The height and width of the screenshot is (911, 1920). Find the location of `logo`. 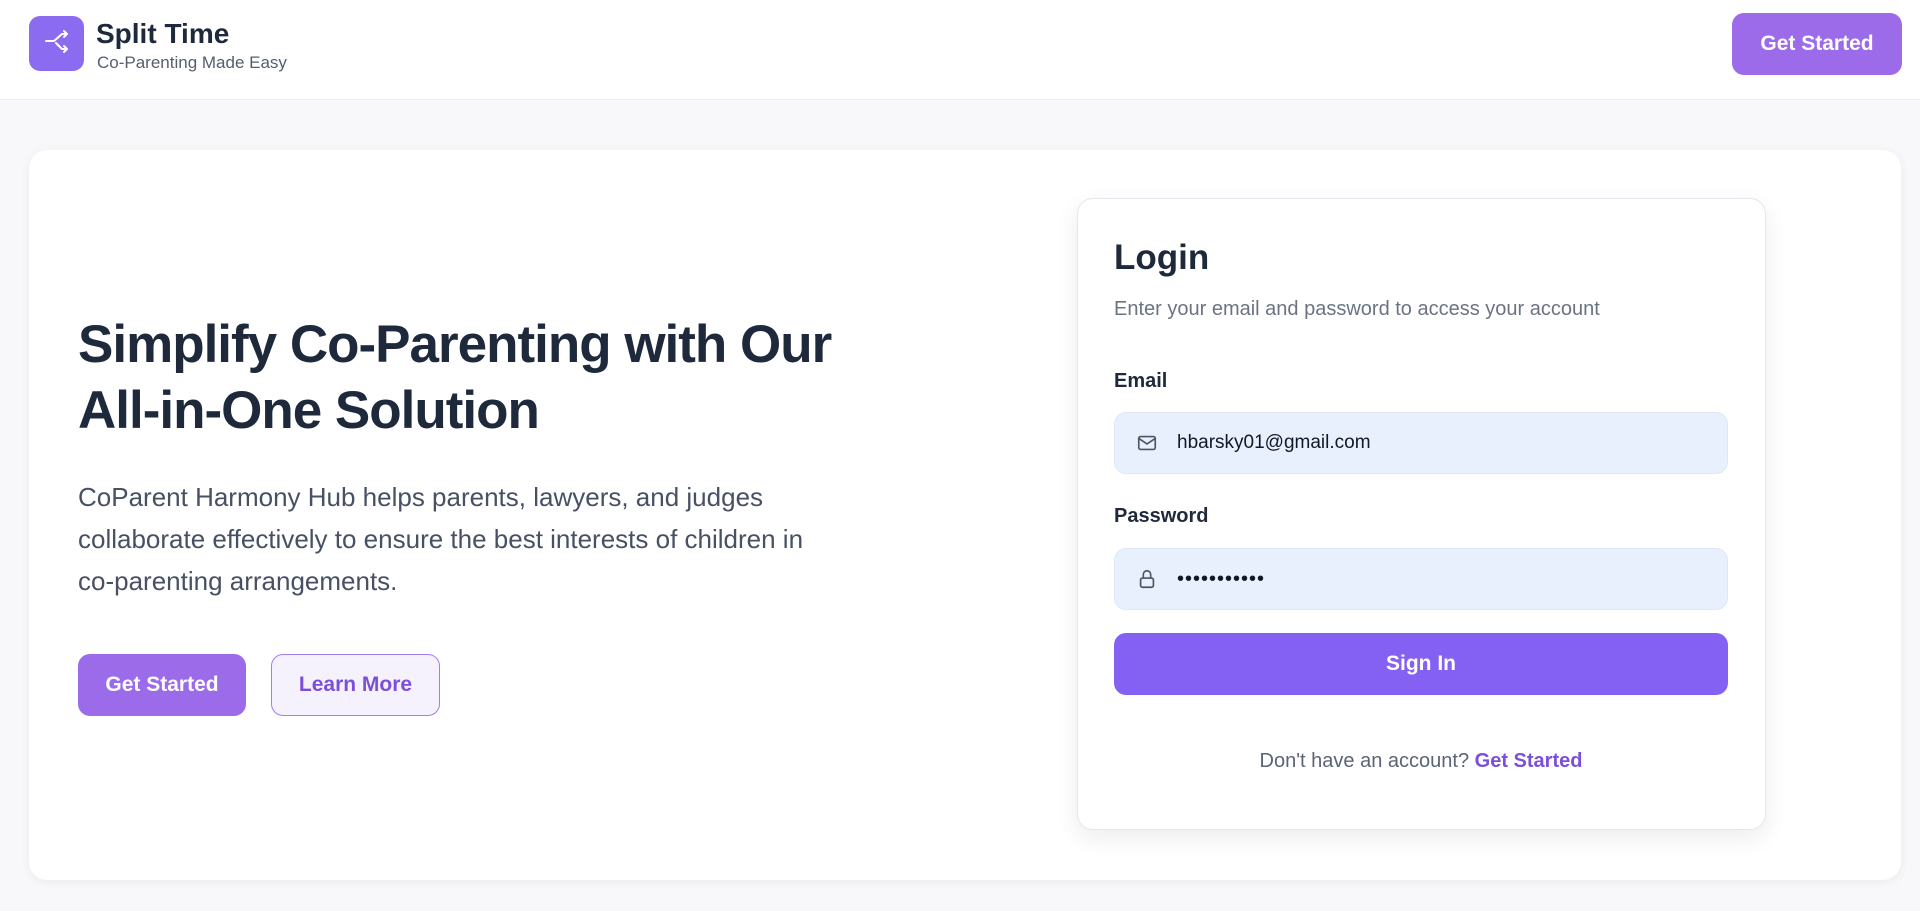

logo is located at coordinates (56, 43).